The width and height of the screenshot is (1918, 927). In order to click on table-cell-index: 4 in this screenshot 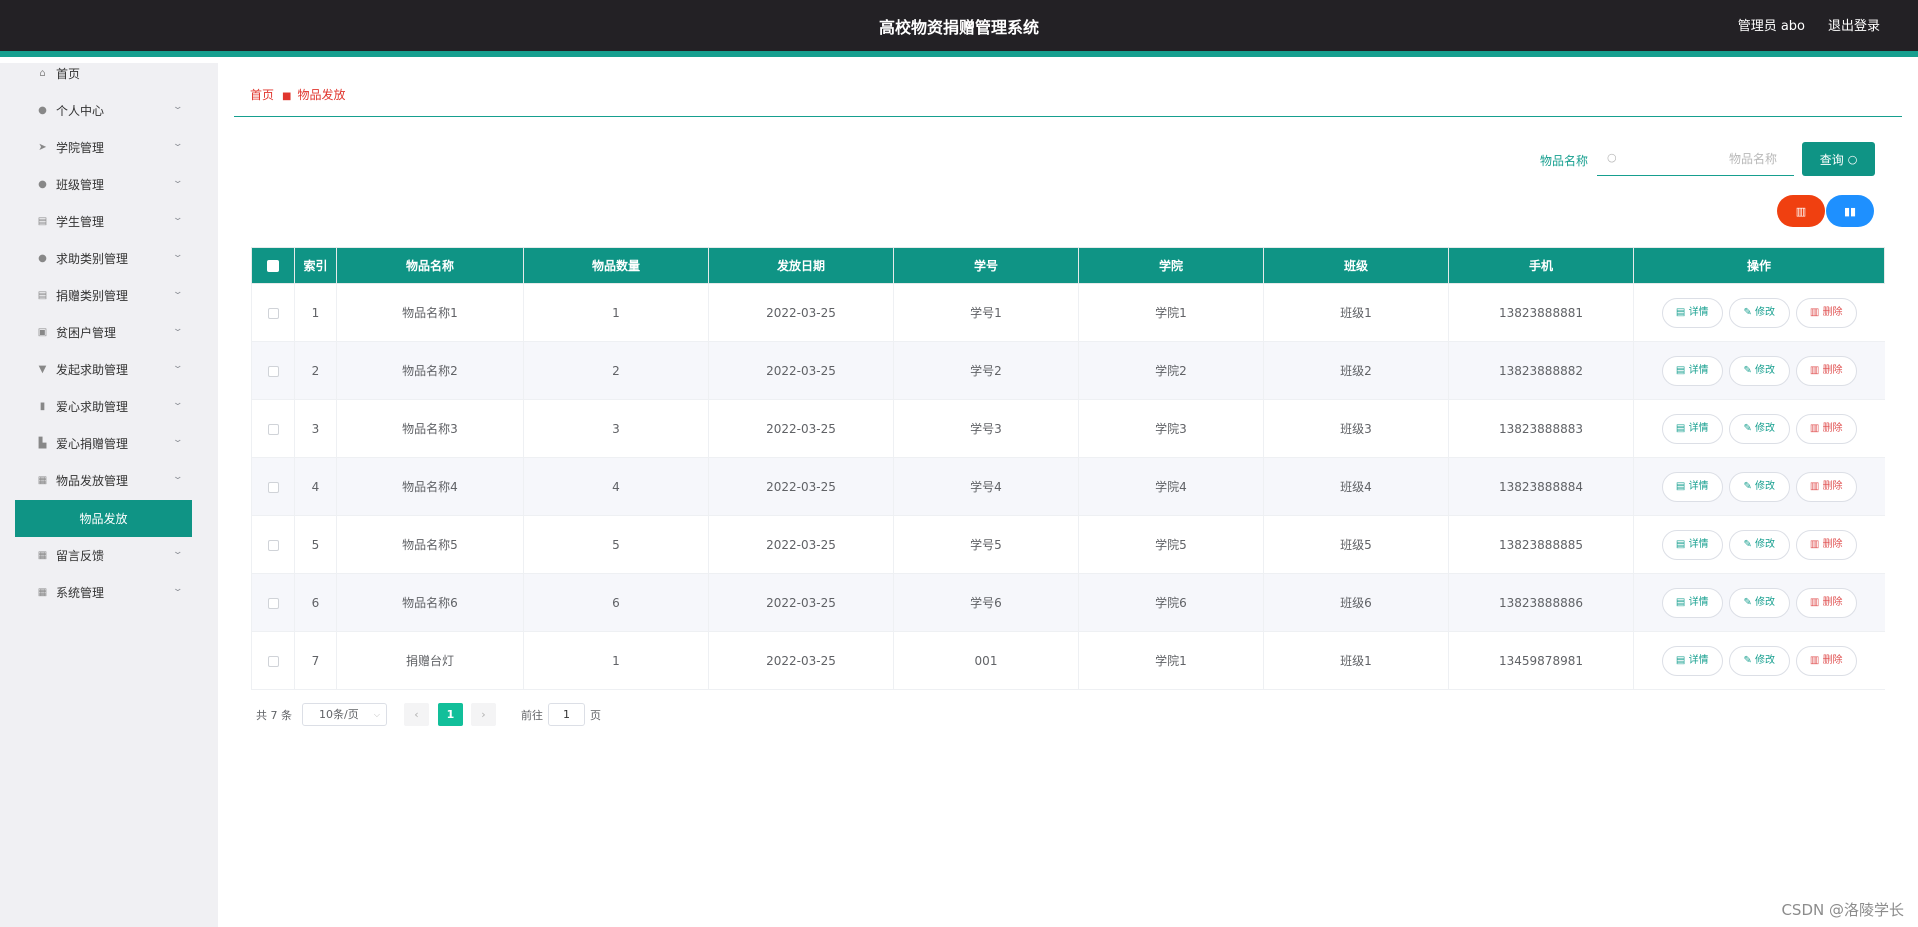, I will do `click(315, 486)`.